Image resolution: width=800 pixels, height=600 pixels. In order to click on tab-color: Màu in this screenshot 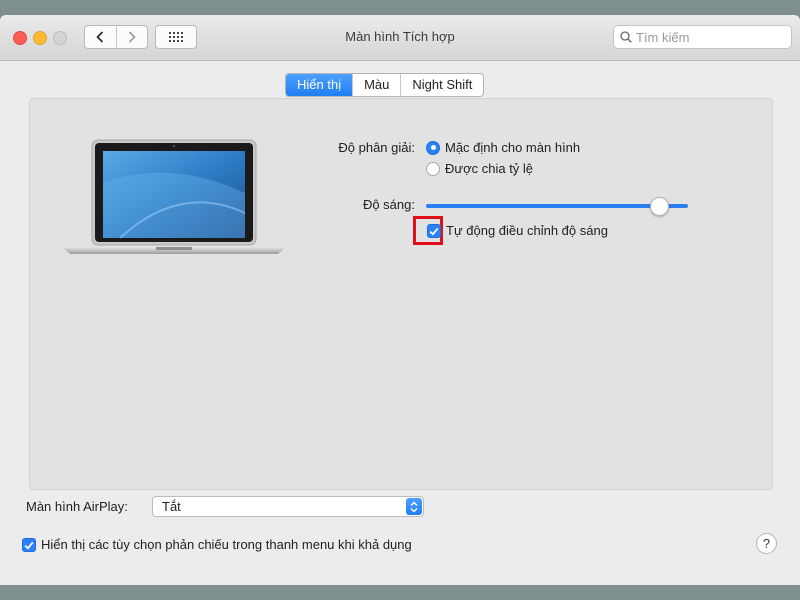, I will do `click(376, 85)`.